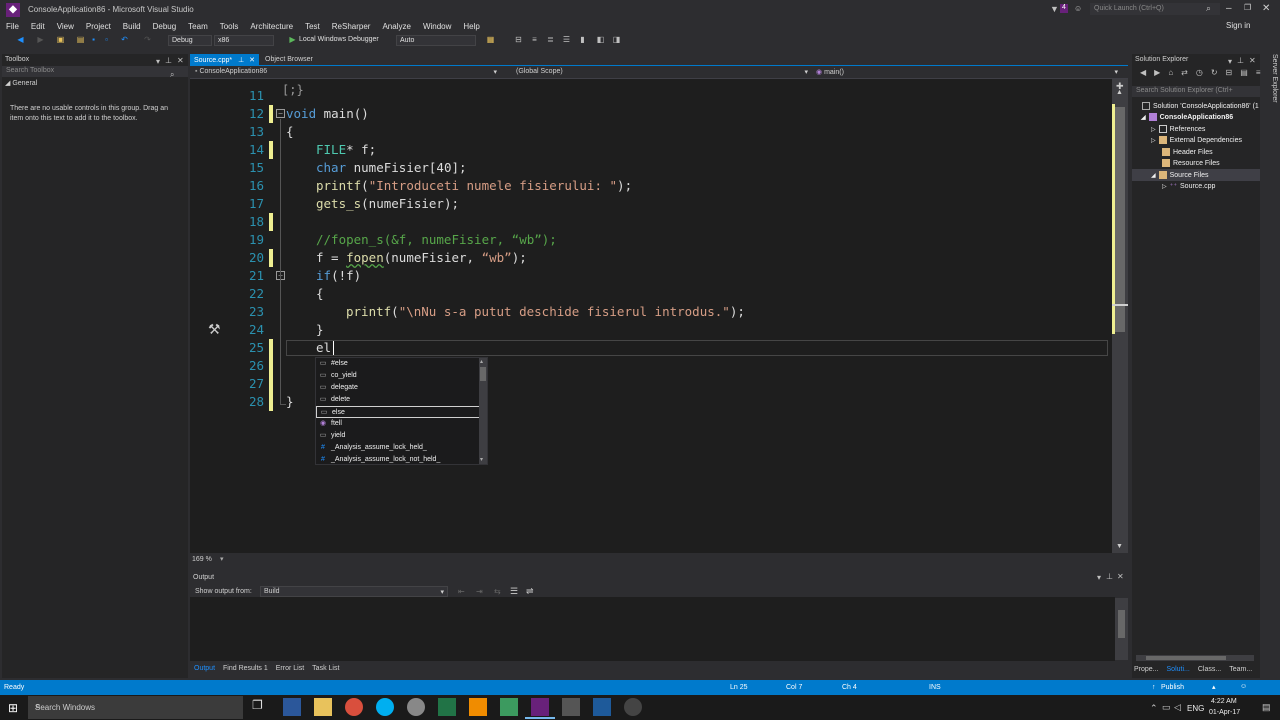  Describe the element at coordinates (1155, 9) in the screenshot. I see `quick-launch-input: Quick Launch (Ctrl+Q)` at that location.